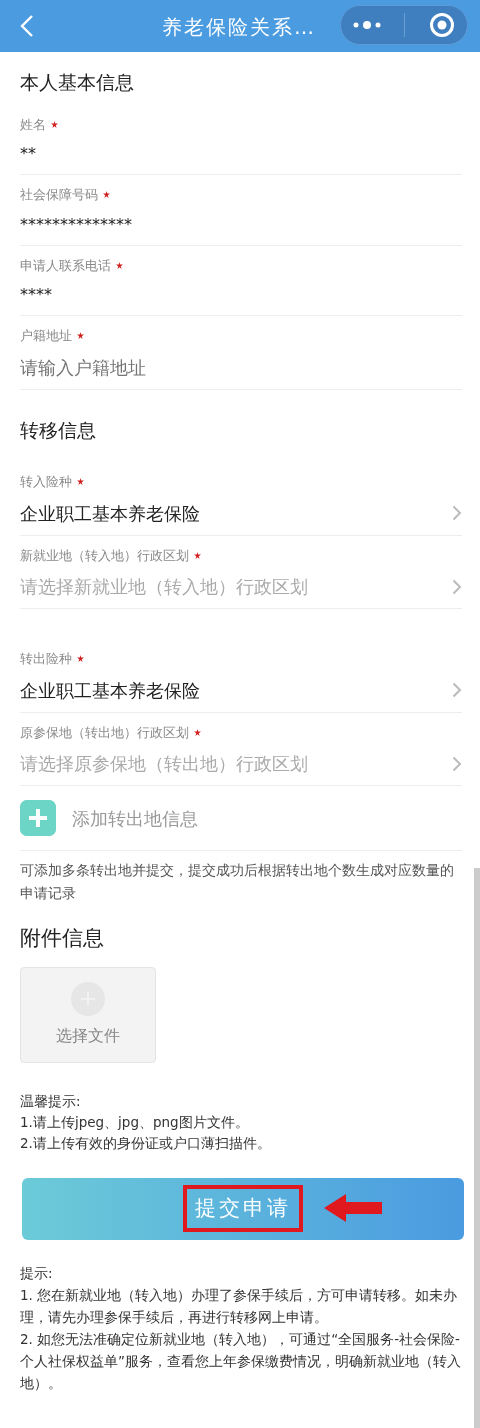  I want to click on back-icon, so click(27, 26).